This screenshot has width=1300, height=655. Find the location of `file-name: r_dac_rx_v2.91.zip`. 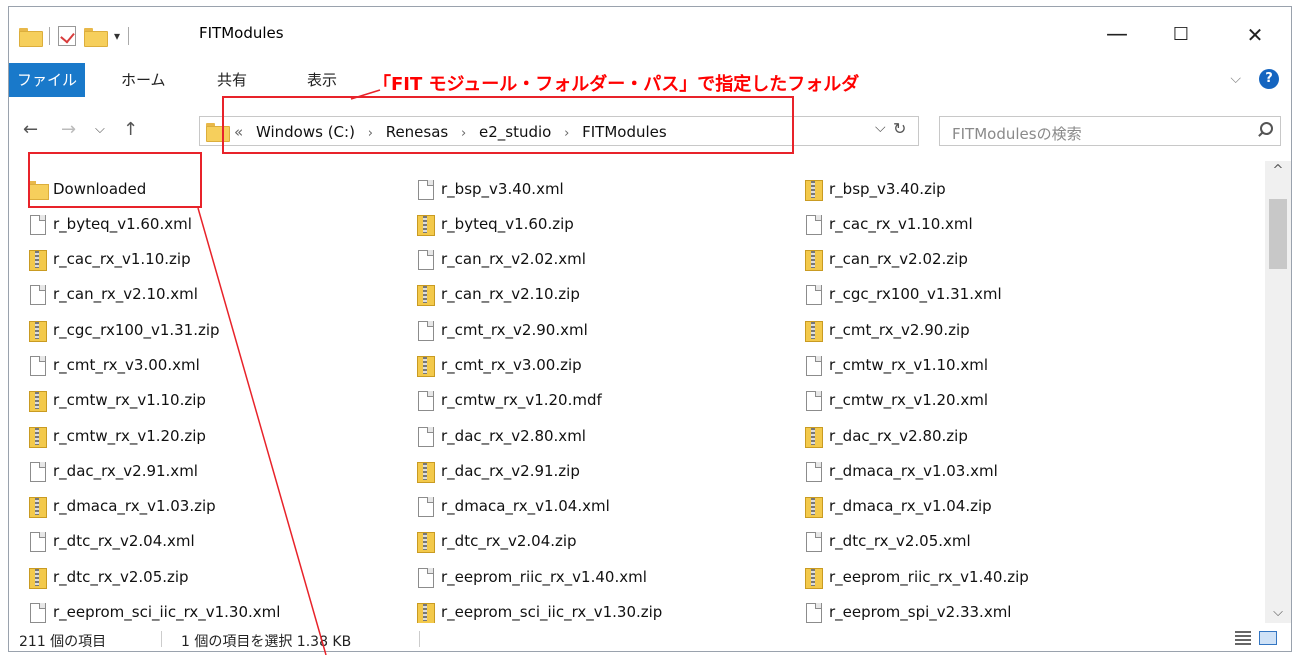

file-name: r_dac_rx_v2.91.zip is located at coordinates (510, 470).